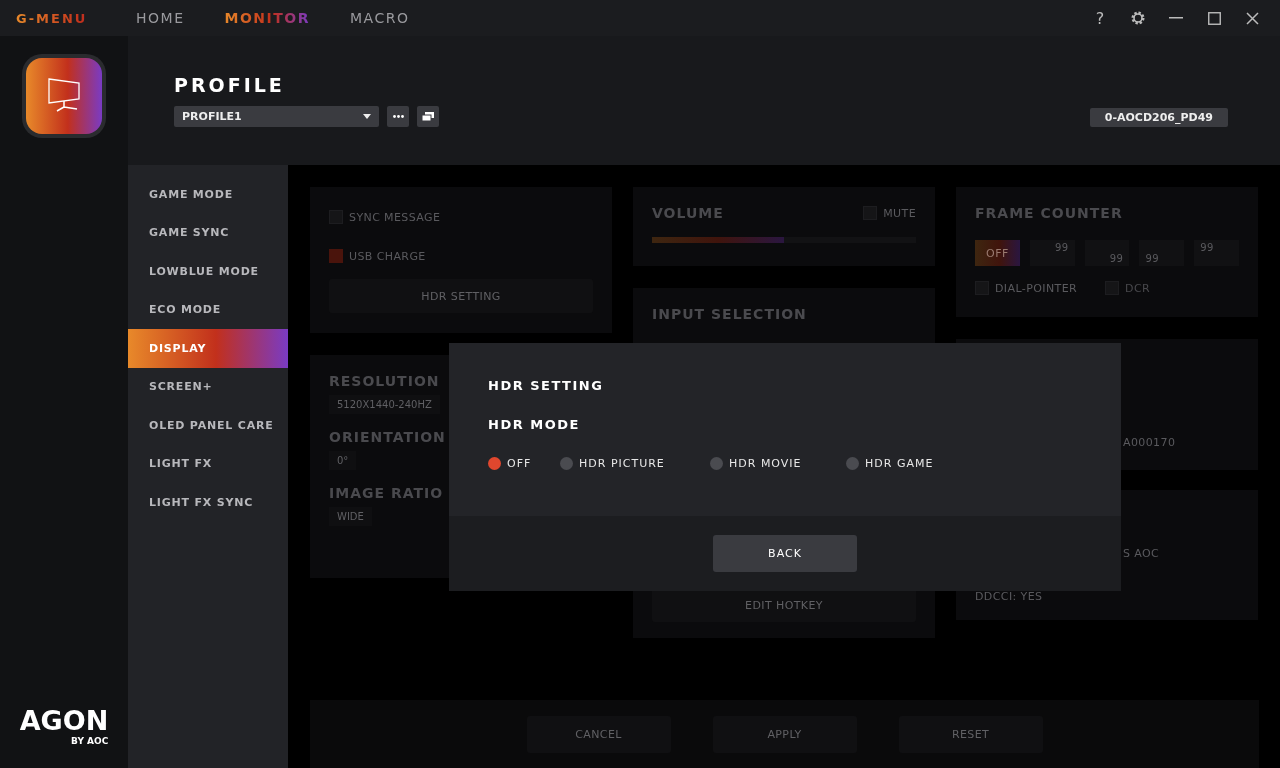 The image size is (1280, 768). What do you see at coordinates (1214, 18) in the screenshot?
I see `maximize-icon` at bounding box center [1214, 18].